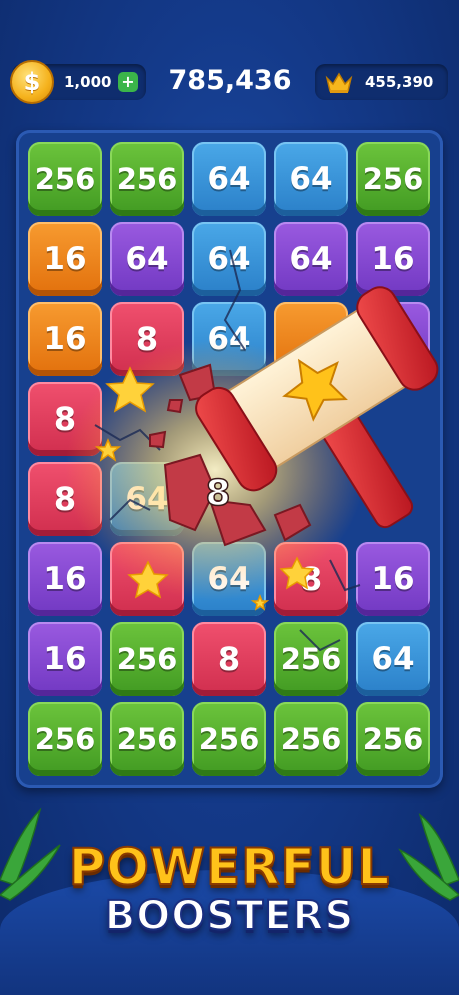  What do you see at coordinates (65, 339) in the screenshot?
I see `tile-r3-c1: 16` at bounding box center [65, 339].